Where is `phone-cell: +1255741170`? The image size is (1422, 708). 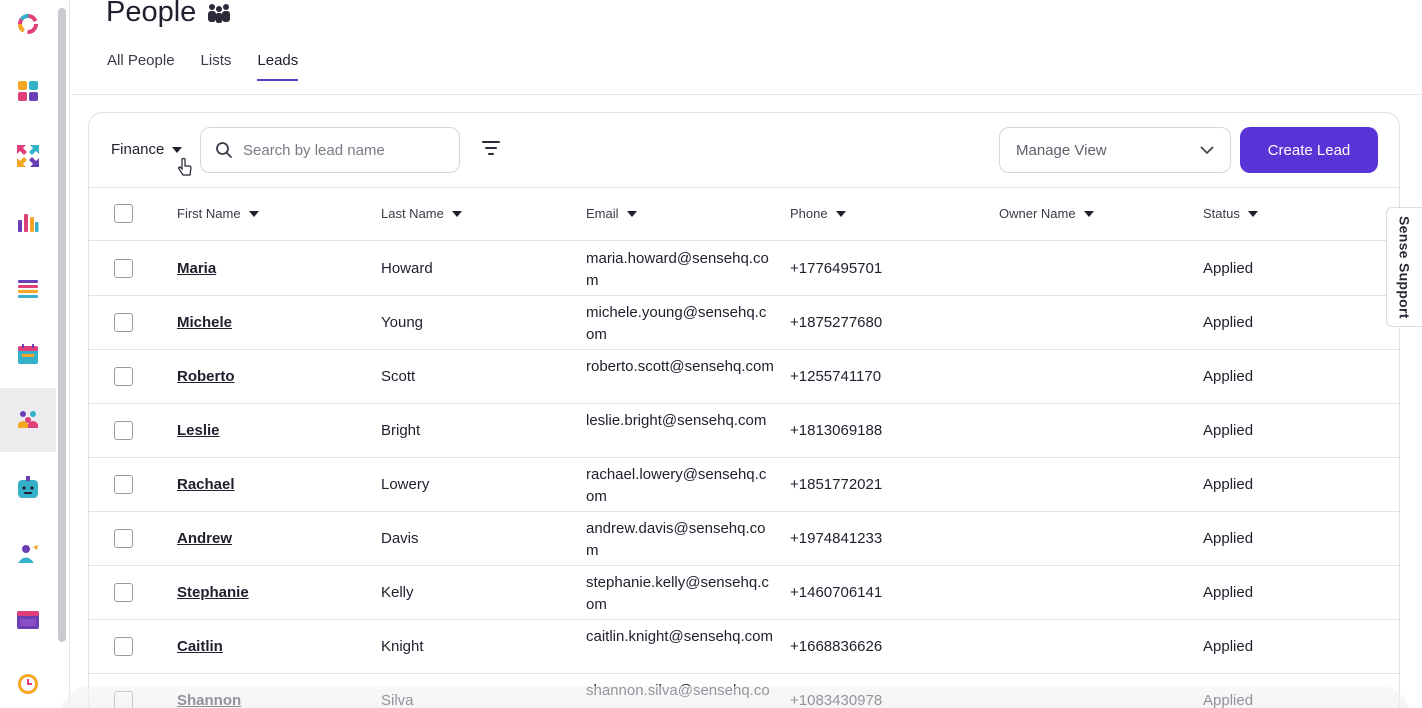 phone-cell: +1255741170 is located at coordinates (836, 376).